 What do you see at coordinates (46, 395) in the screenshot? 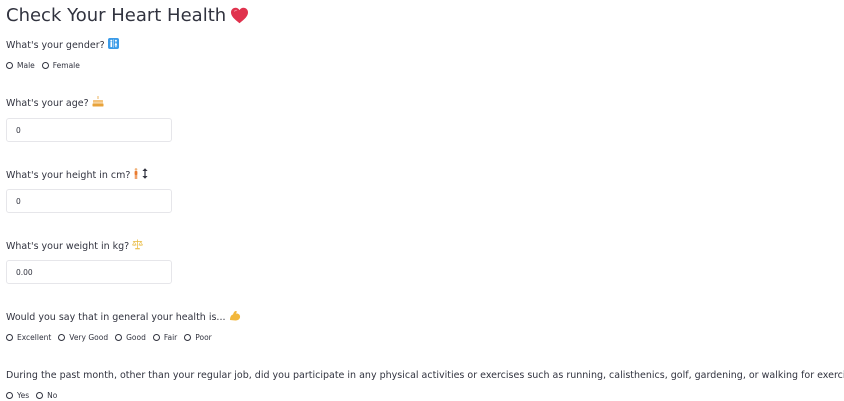
I see `activity-option-no: No` at bounding box center [46, 395].